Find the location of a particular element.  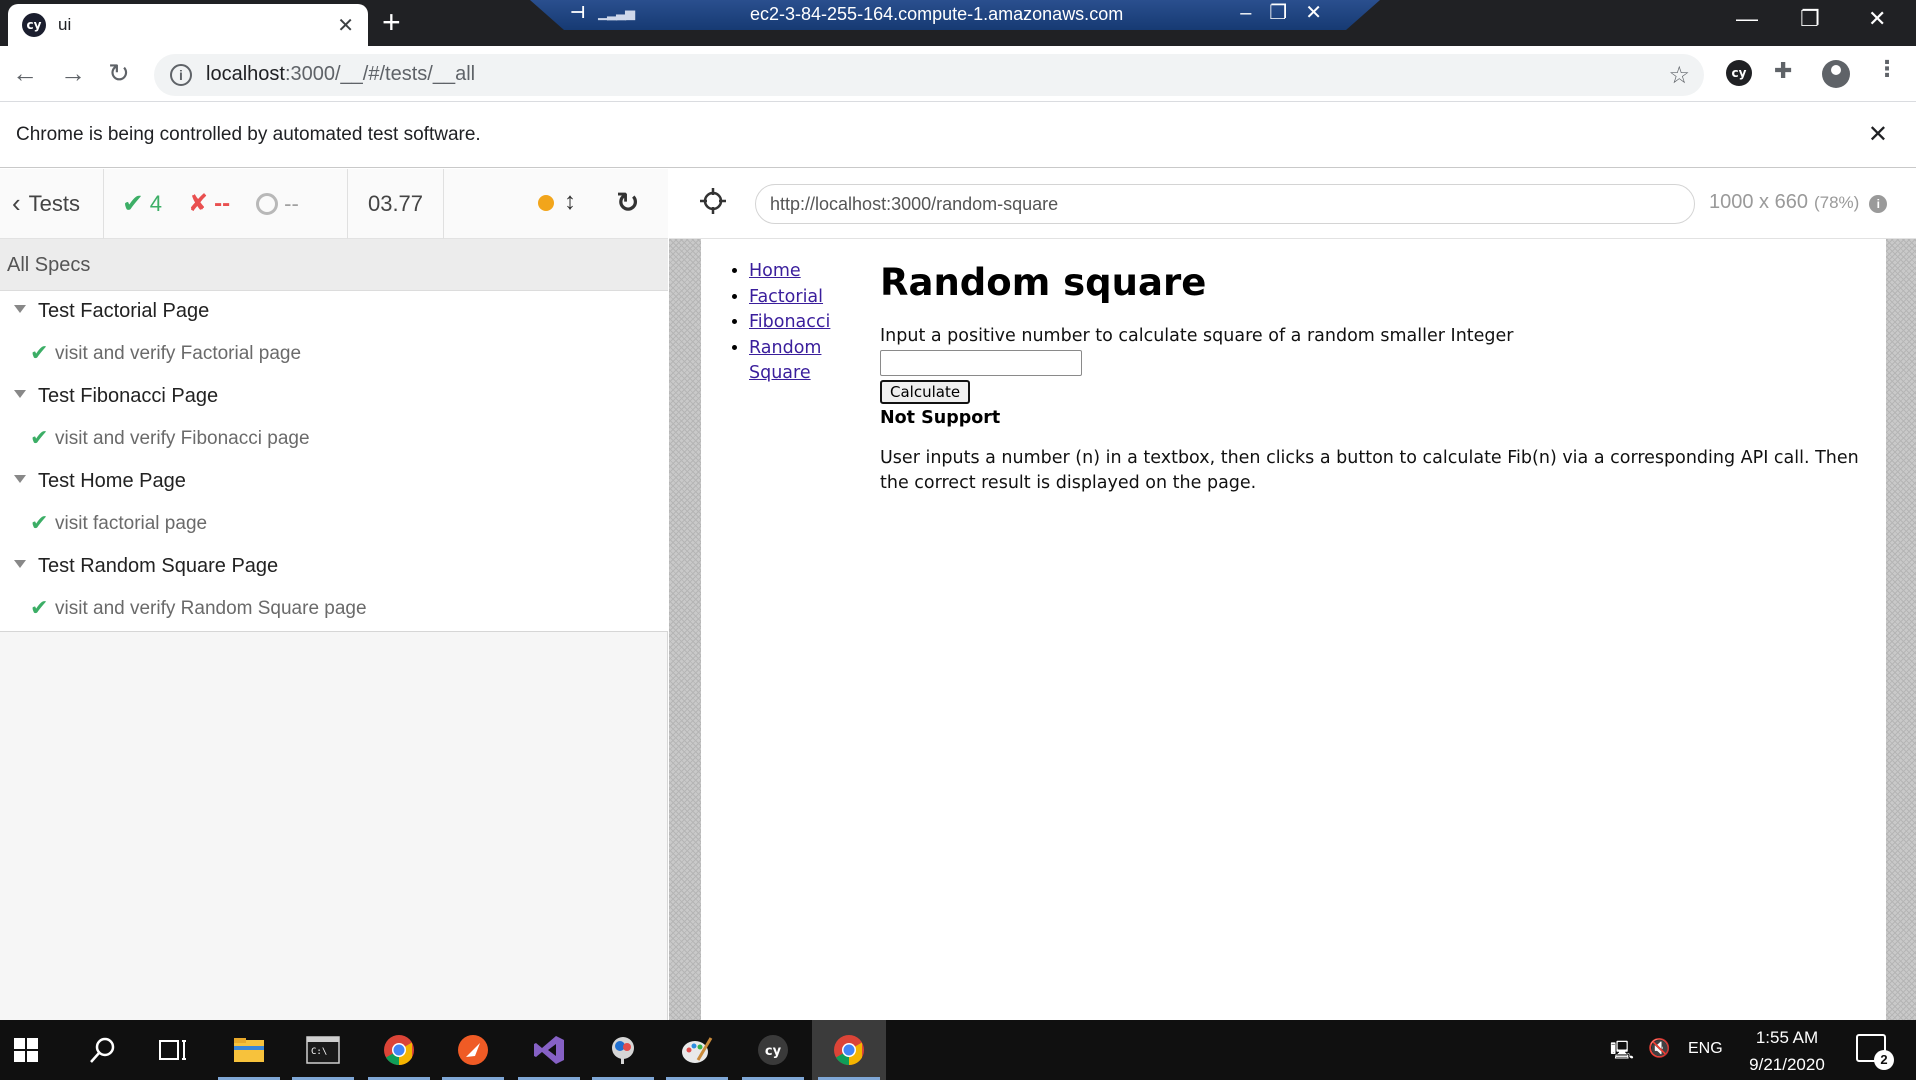

nav-link-random-square: Random Square is located at coordinates (785, 361).